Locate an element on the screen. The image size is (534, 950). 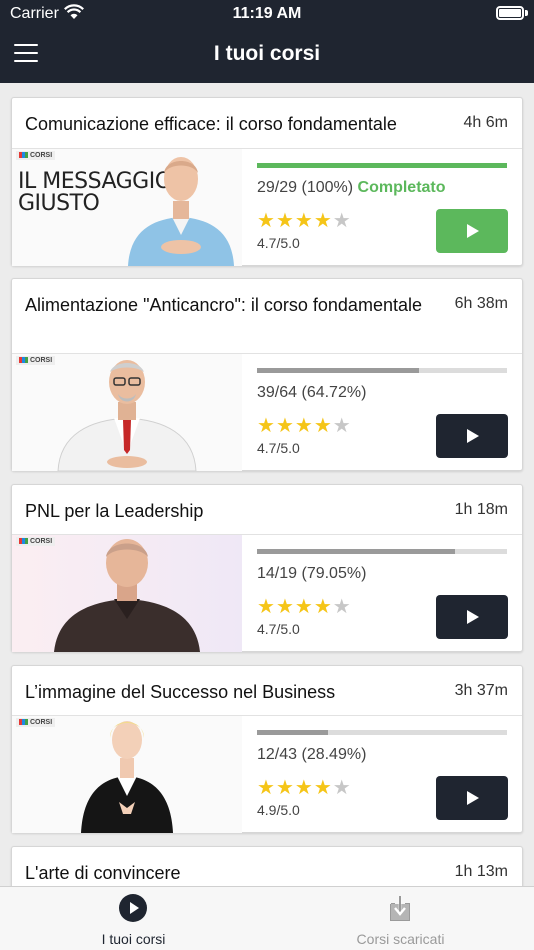
course-card: L'arte di convincere 1h 13m is located at coordinates (267, 866).